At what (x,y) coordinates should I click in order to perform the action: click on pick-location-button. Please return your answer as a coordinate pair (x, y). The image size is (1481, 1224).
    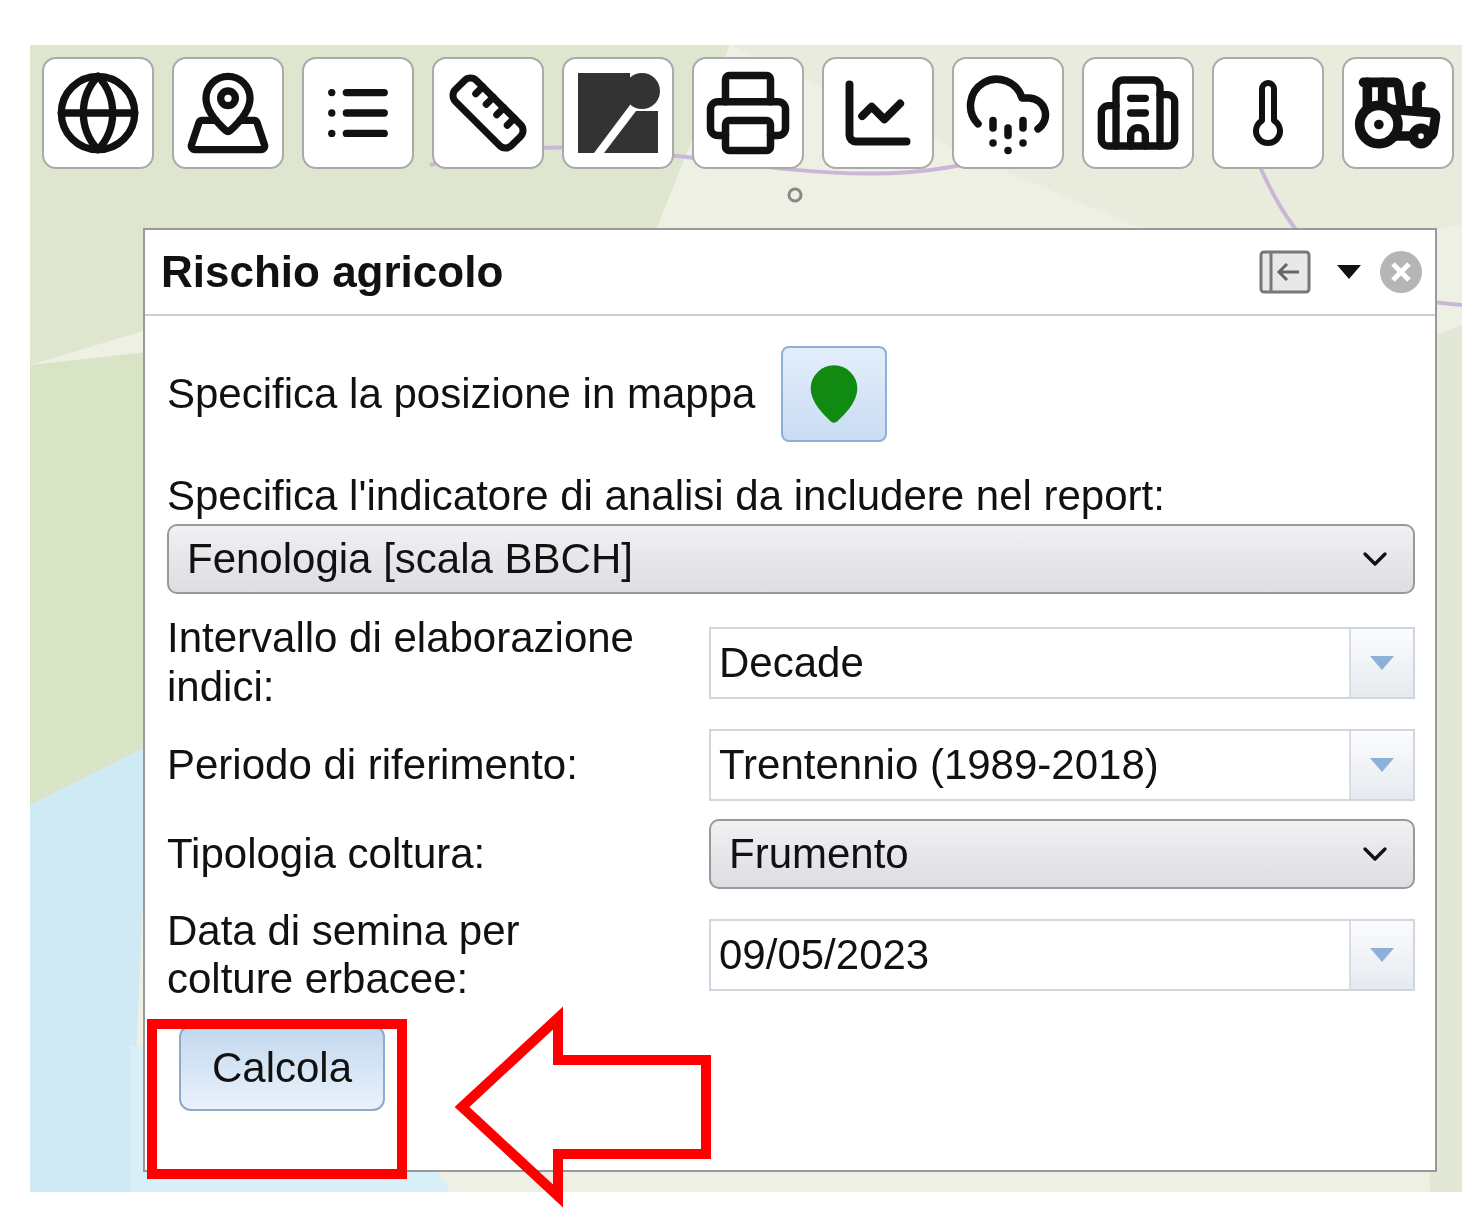
    Looking at the image, I should click on (834, 394).